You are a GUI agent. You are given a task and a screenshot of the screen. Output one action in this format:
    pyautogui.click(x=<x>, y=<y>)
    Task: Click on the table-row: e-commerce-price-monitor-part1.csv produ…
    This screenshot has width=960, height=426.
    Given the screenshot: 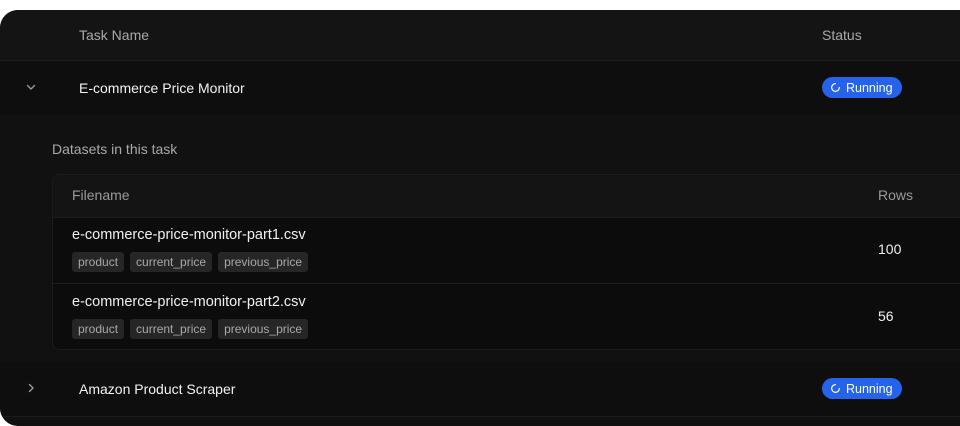 What is the action you would take?
    pyautogui.click(x=506, y=250)
    